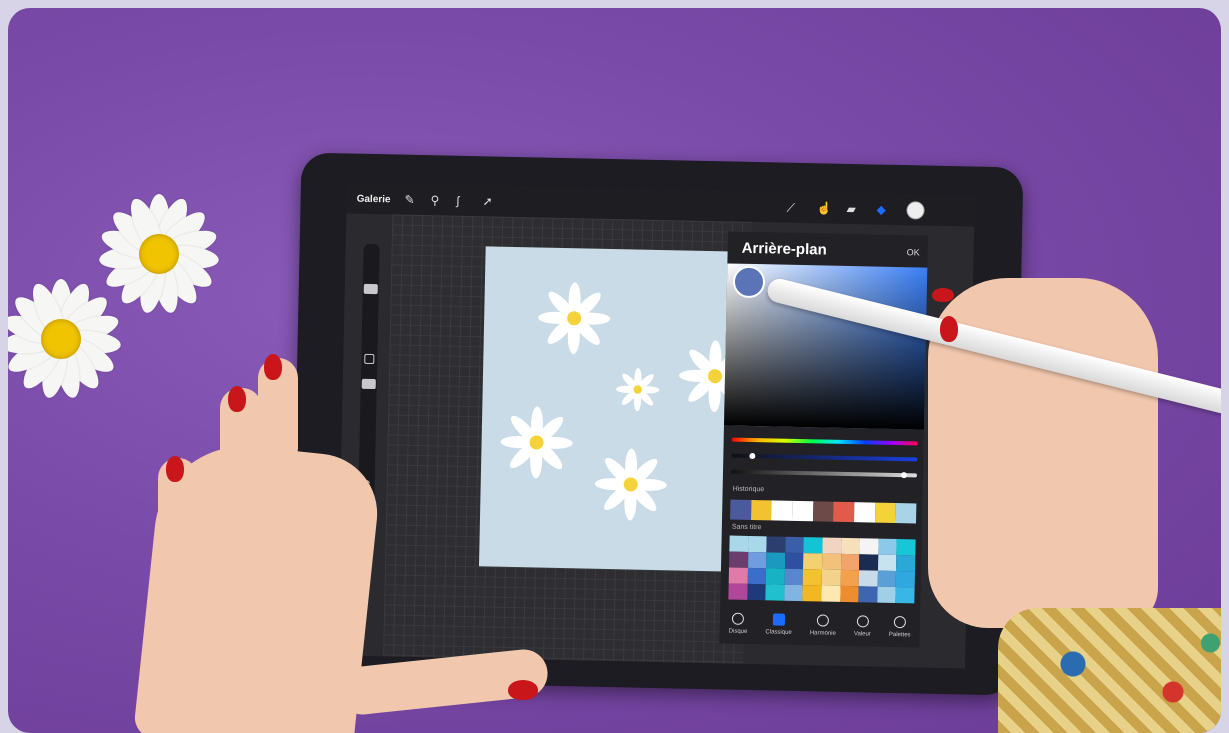 This screenshot has width=1229, height=733. Describe the element at coordinates (368, 384) in the screenshot. I see `opacity-slider` at that location.